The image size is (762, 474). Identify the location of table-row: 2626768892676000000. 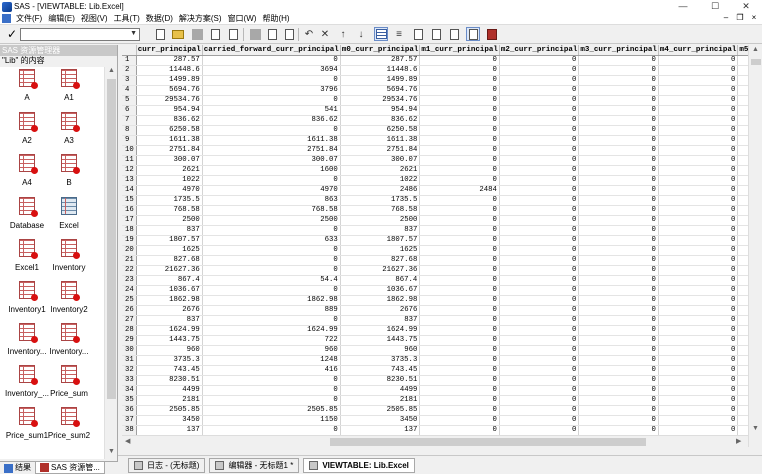
(442, 310).